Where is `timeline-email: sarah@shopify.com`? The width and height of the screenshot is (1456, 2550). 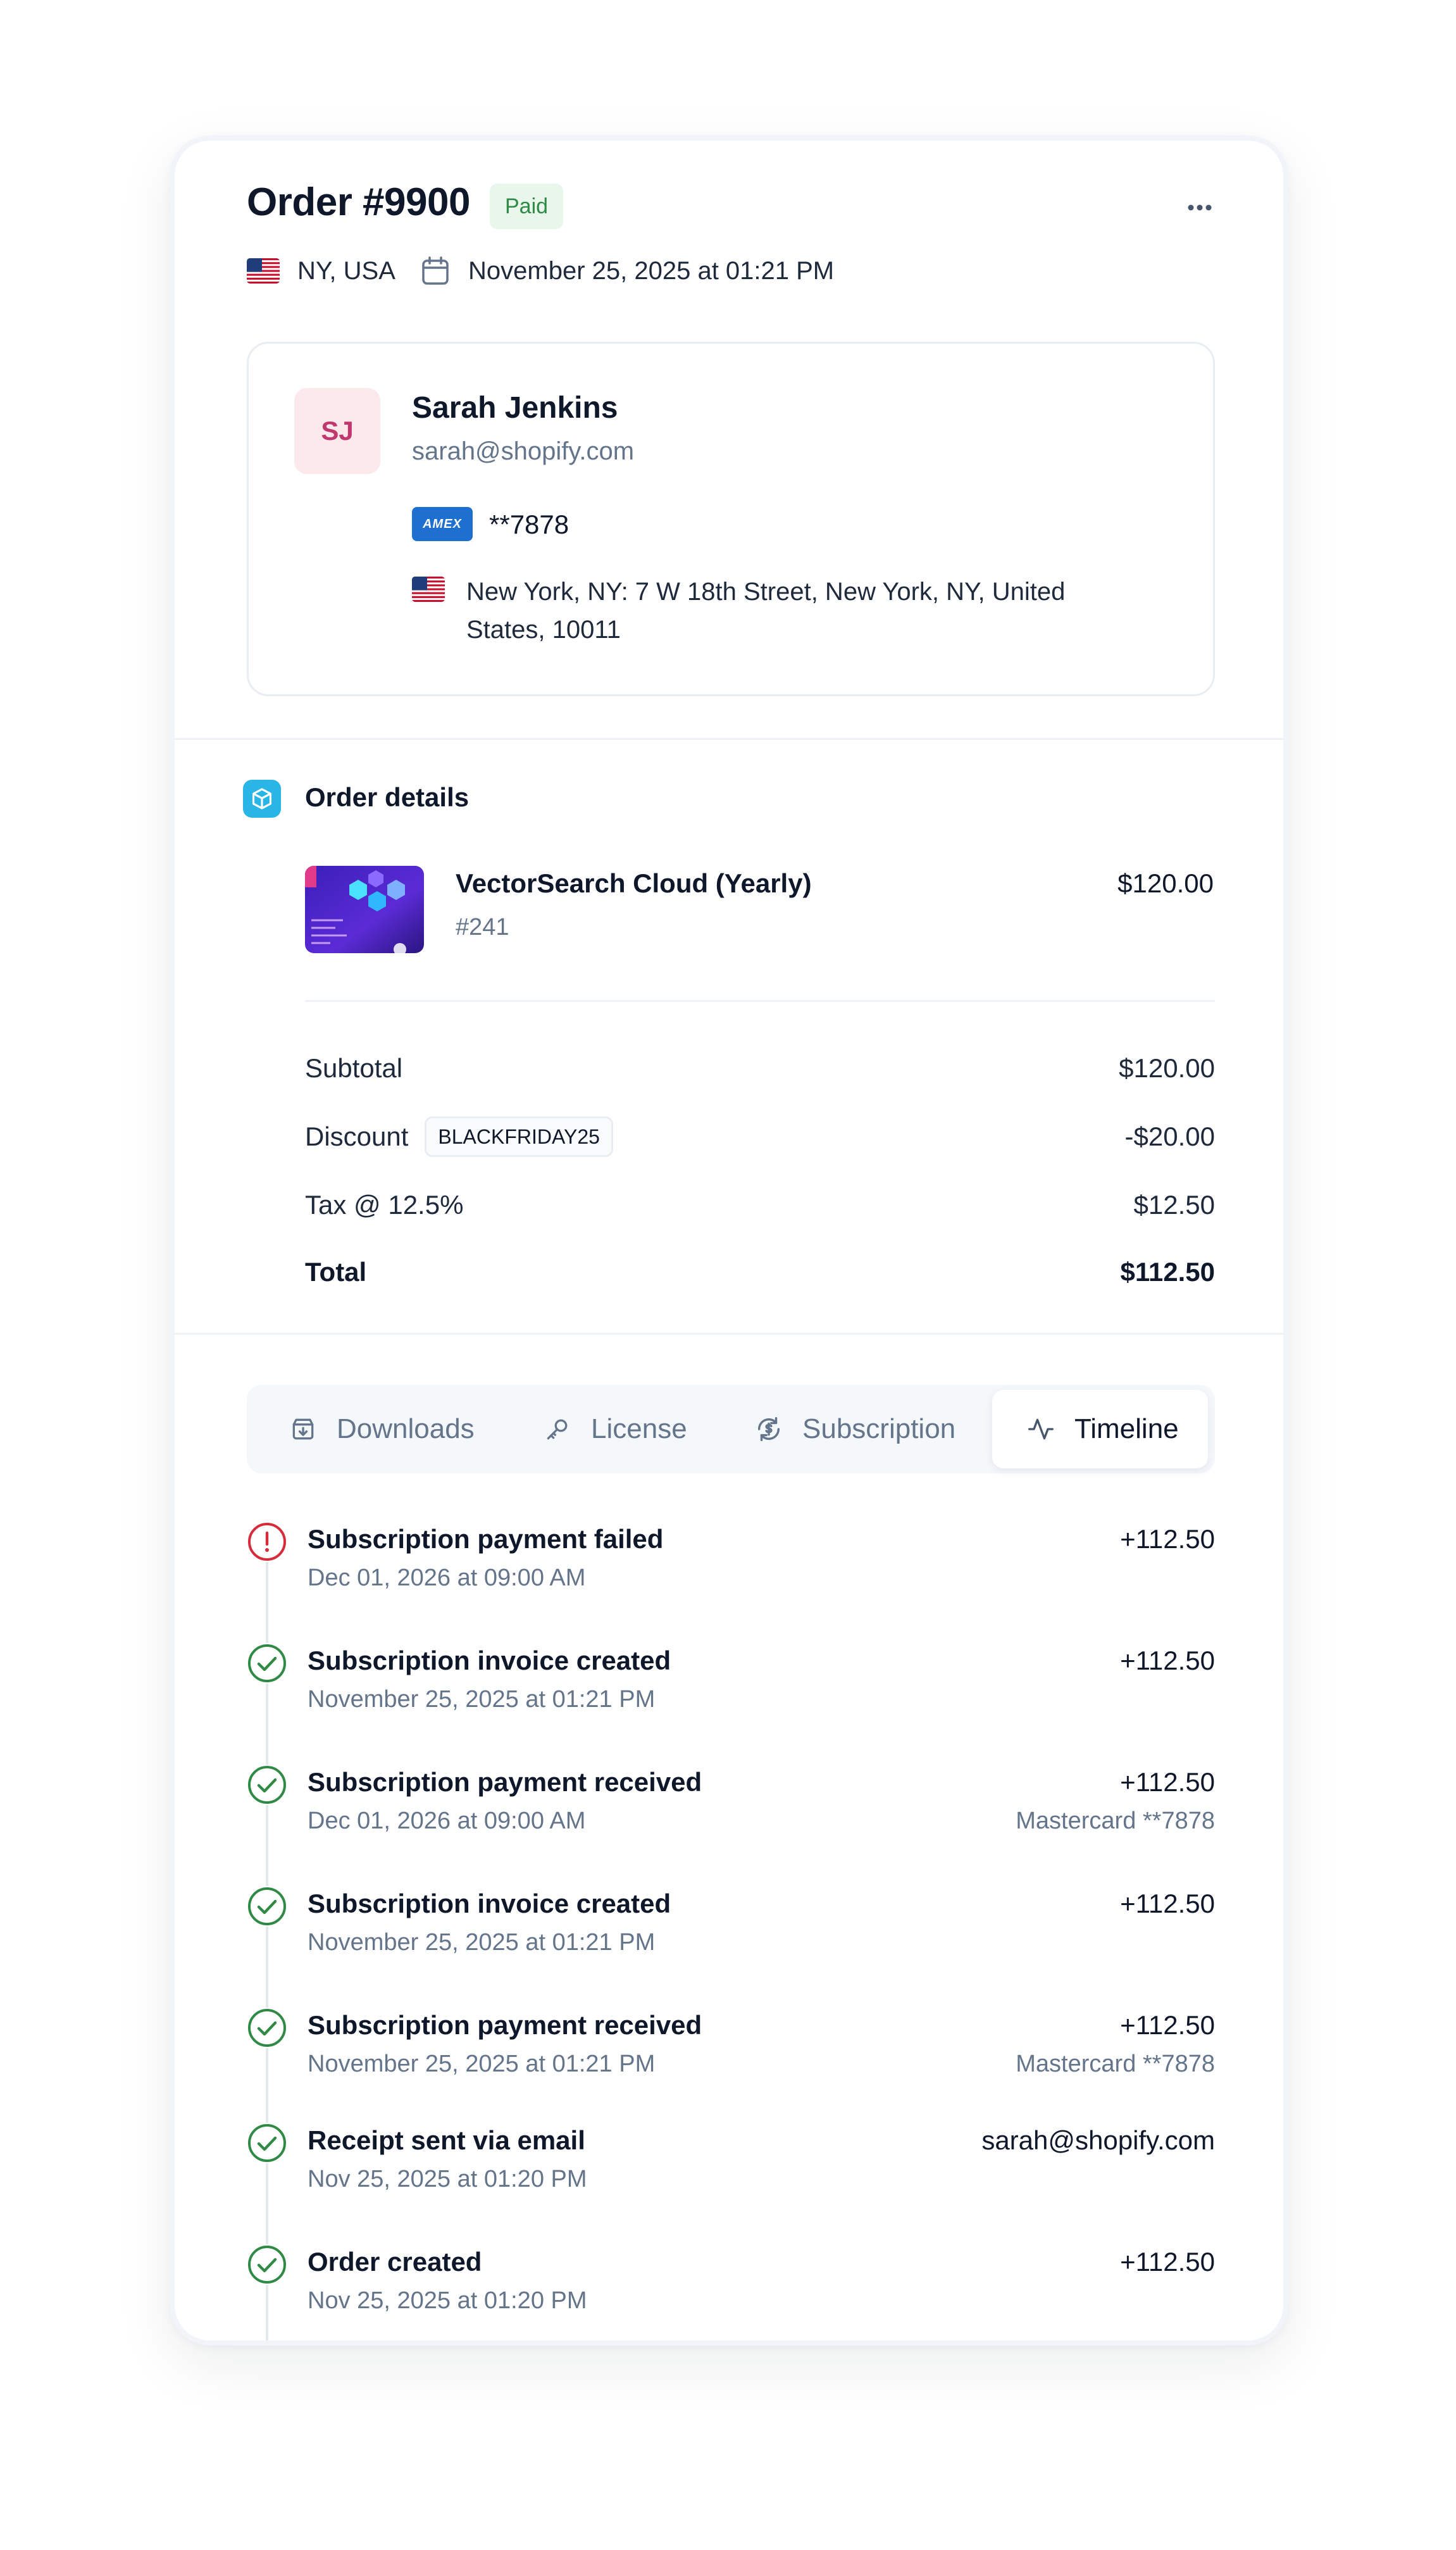
timeline-email: sarah@shopify.com is located at coordinates (1098, 2141).